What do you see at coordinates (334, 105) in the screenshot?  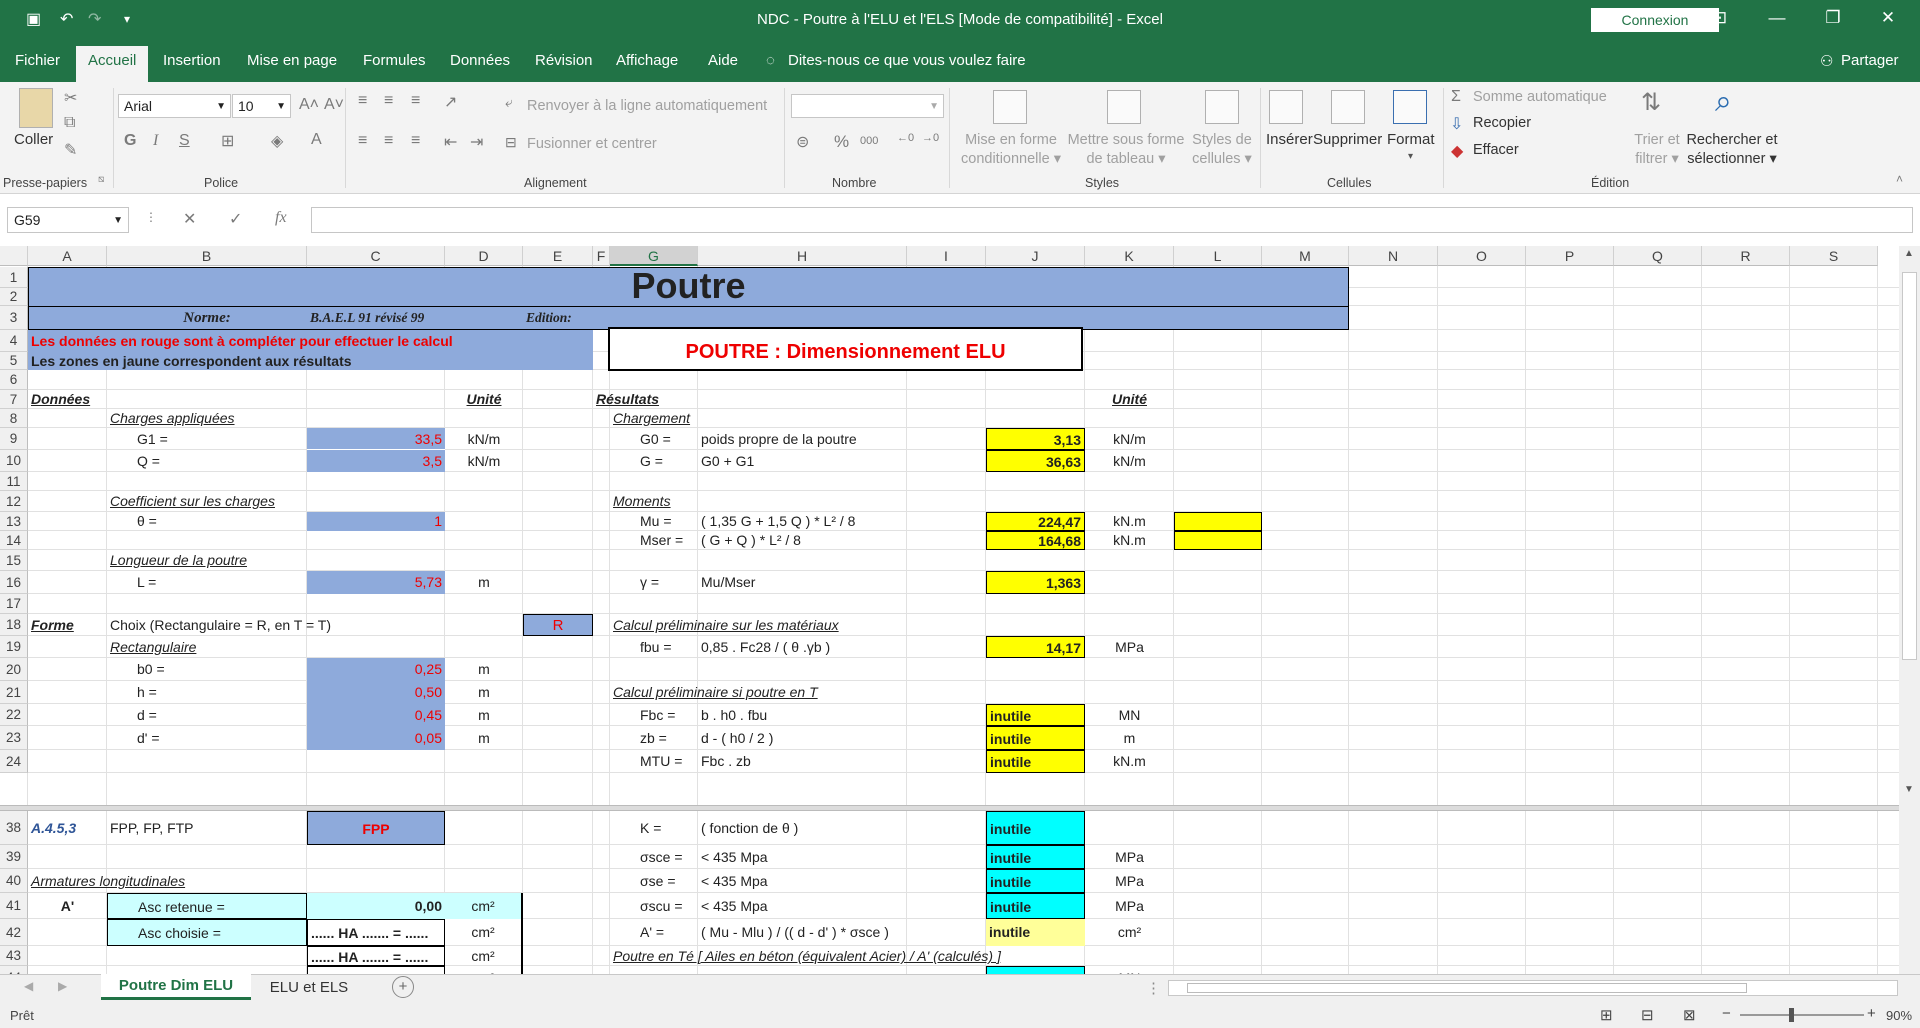 I see `decrease-font-icon: A˅` at bounding box center [334, 105].